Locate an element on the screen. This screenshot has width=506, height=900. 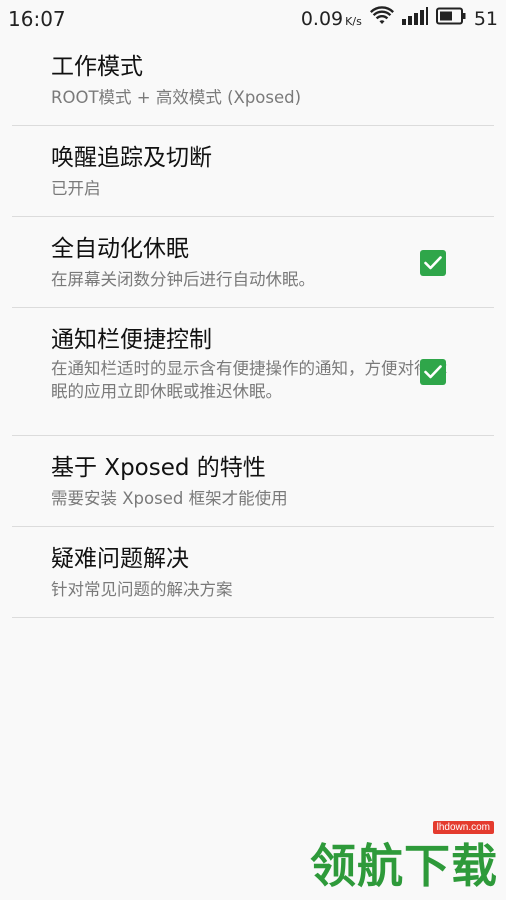
setting-title: 通知栏便捷控制 is located at coordinates (131, 340).